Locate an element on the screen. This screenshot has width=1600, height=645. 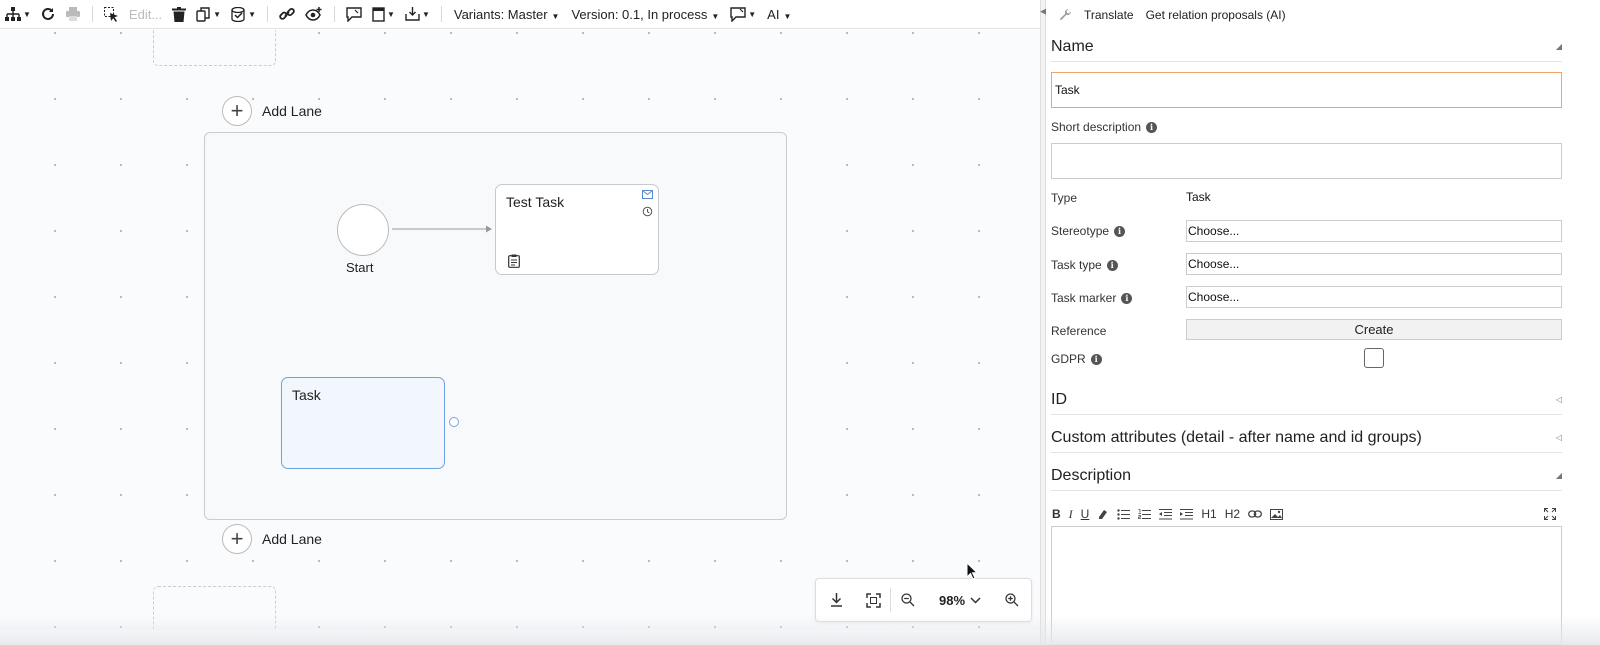
version-dropdown: Version: 0.1, In process ▼ is located at coordinates (645, 14).